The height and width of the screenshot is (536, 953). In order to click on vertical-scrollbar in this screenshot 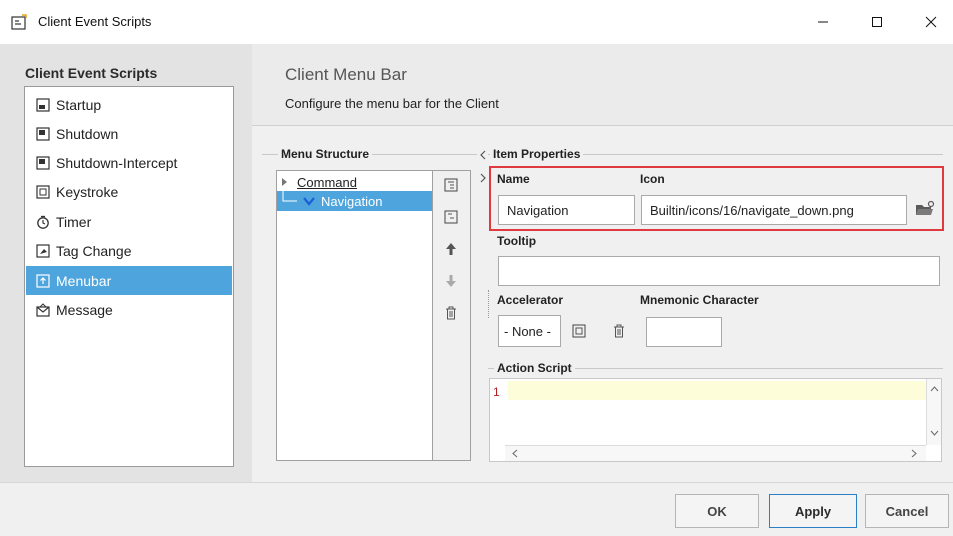, I will do `click(933, 412)`.